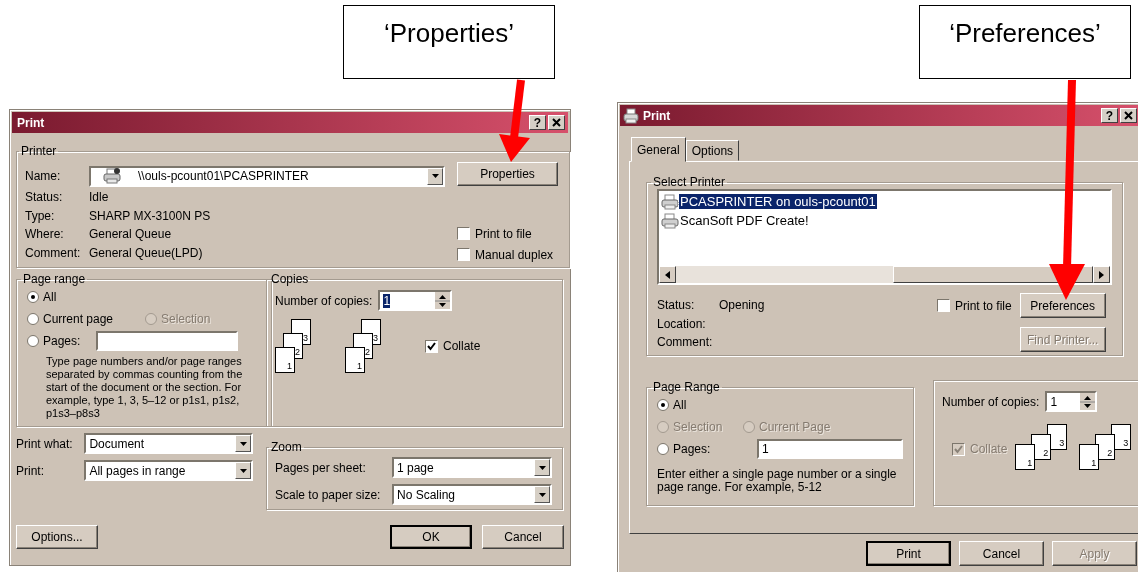 The width and height of the screenshot is (1138, 572). I want to click on printer-dropdown: \\ouls-pcount01\PCASPRINTER, so click(267, 176).